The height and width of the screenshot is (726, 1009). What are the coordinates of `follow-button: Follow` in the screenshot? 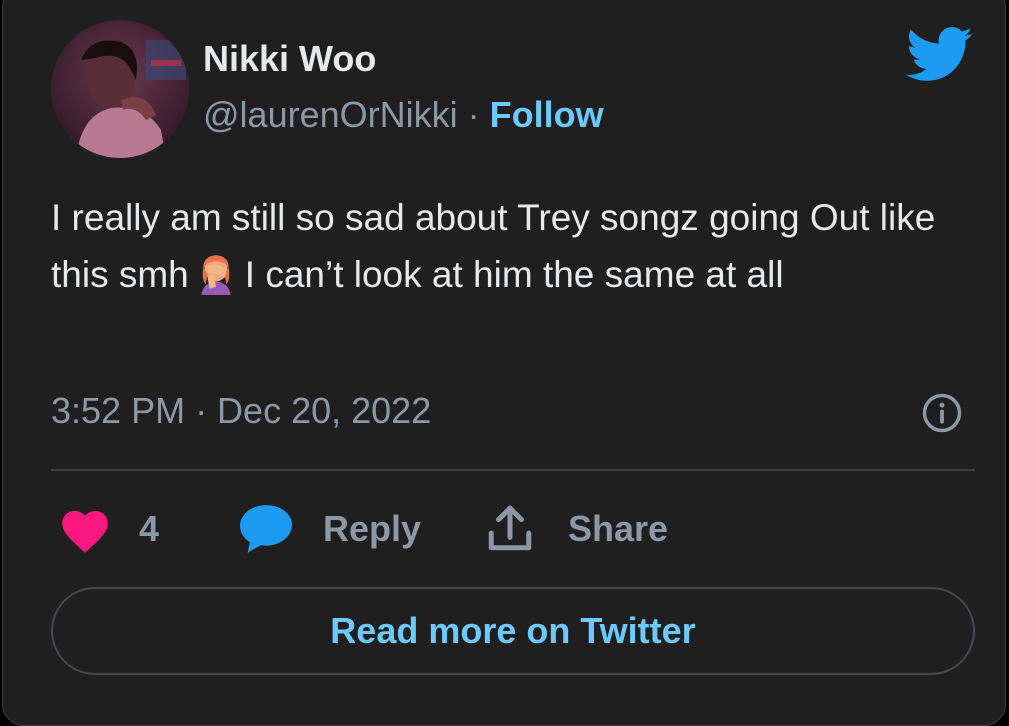 It's located at (547, 114).